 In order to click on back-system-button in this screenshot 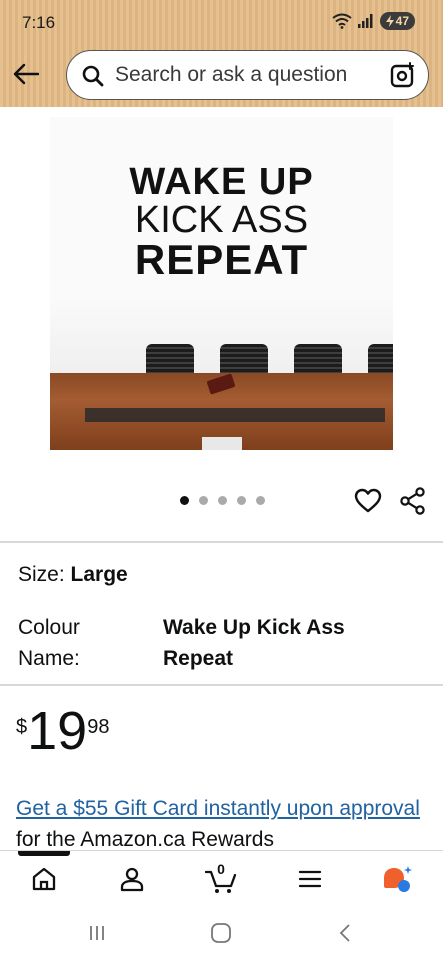, I will do `click(345, 933)`.